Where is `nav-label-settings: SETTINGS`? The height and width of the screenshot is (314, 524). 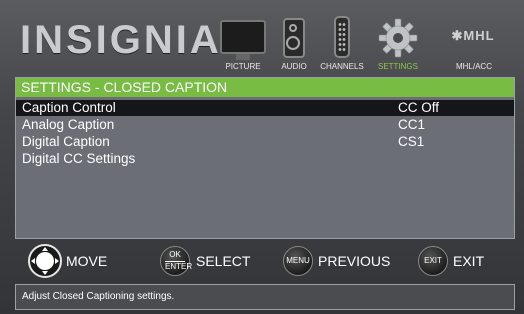
nav-label-settings: SETTINGS is located at coordinates (397, 66).